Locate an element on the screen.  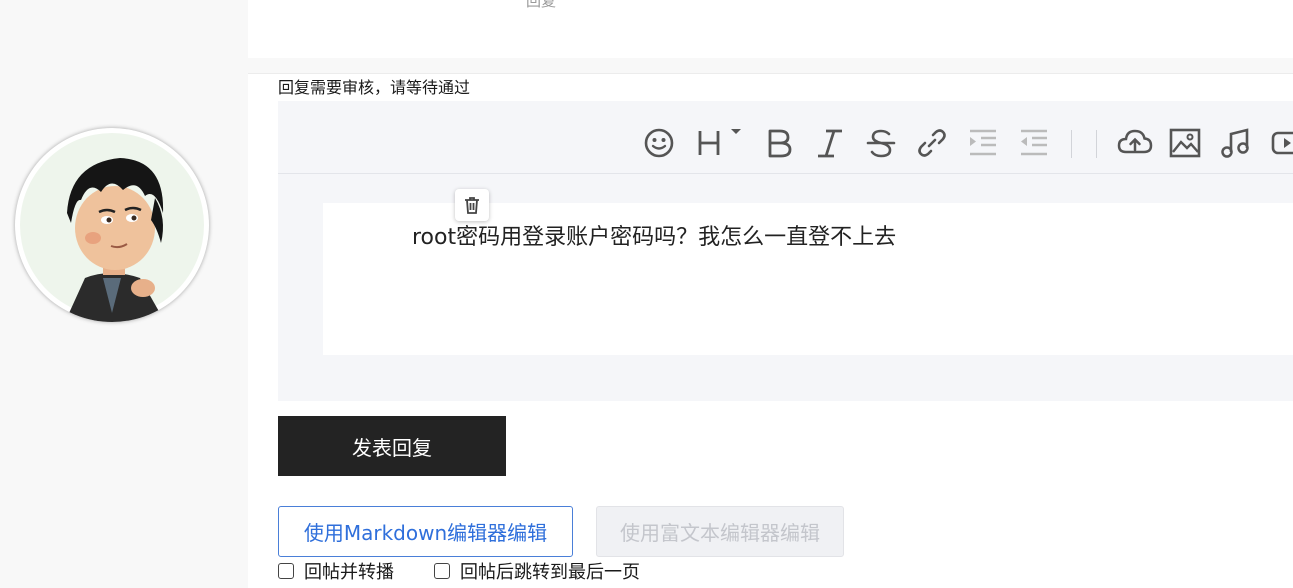
italic-icon is located at coordinates (830, 143).